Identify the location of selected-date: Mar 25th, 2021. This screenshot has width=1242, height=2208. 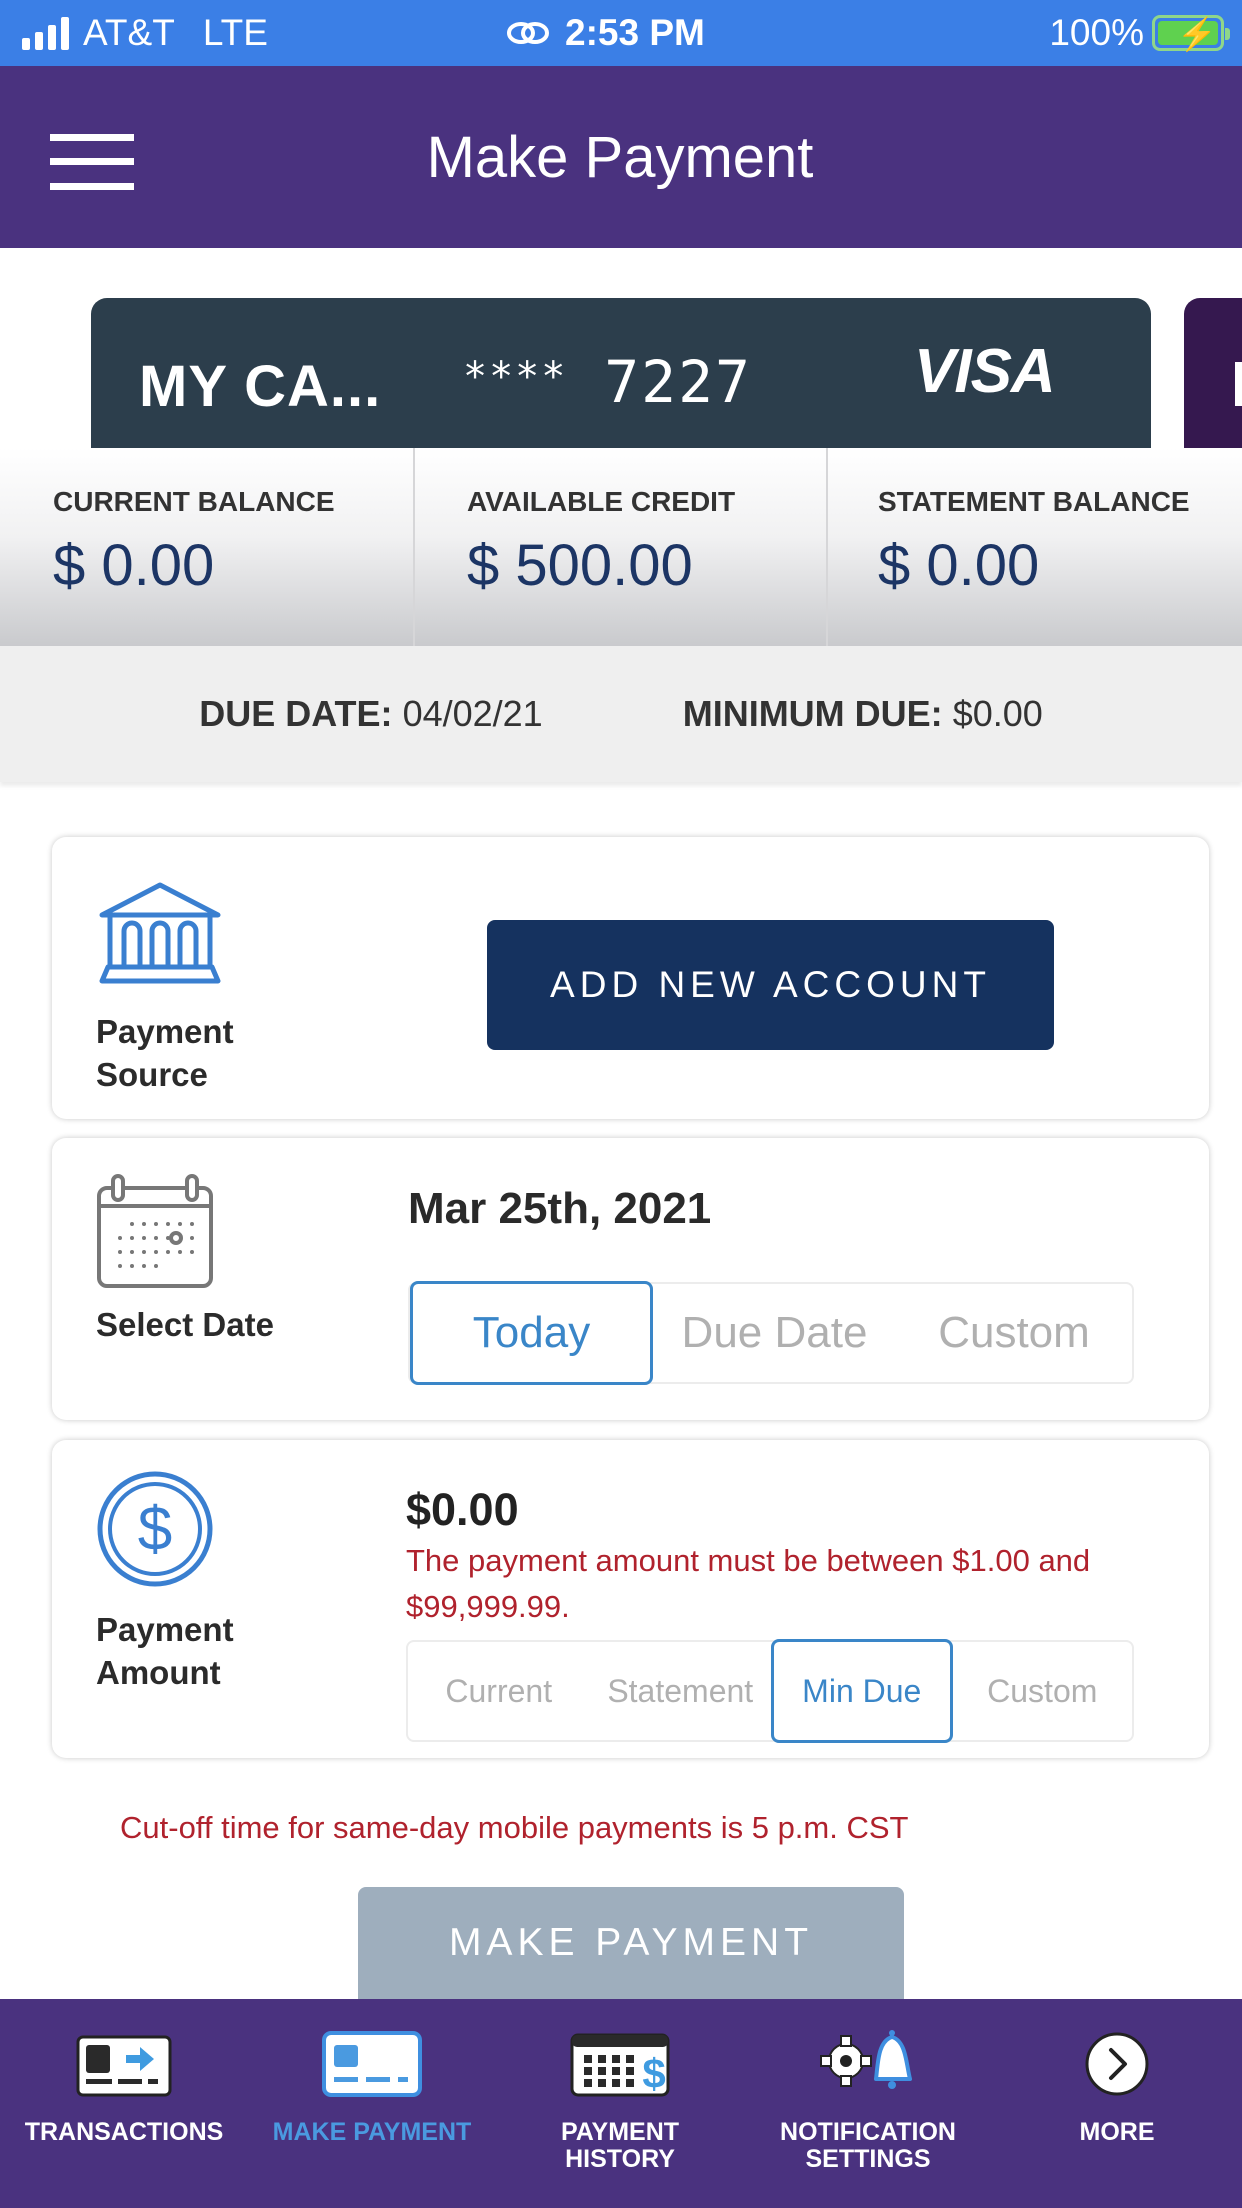
(560, 1208).